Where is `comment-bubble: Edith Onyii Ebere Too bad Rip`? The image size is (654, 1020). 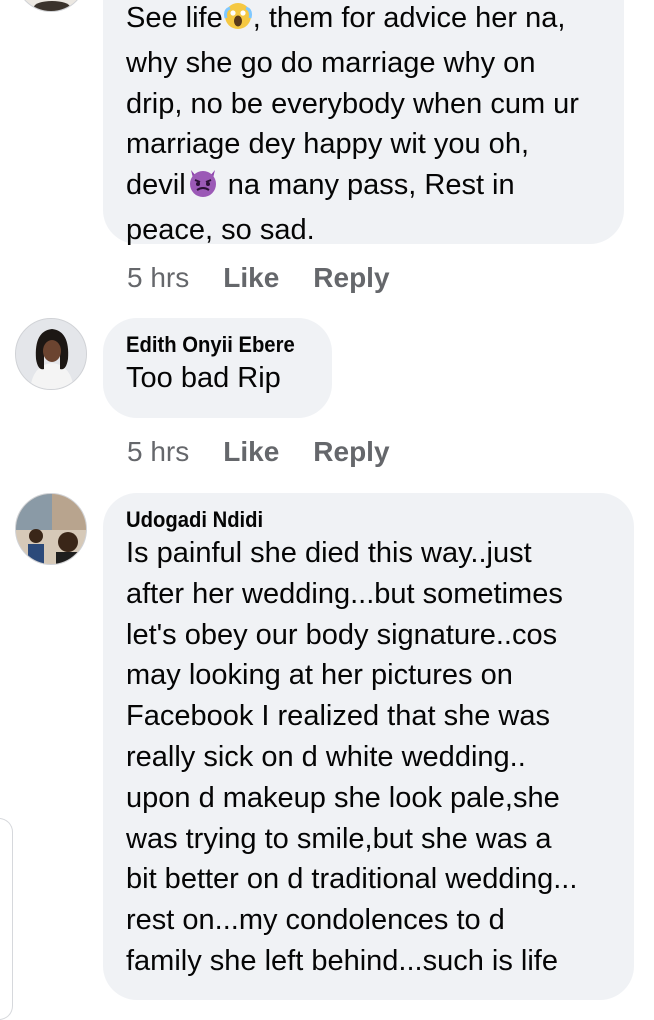 comment-bubble: Edith Onyii Ebere Too bad Rip is located at coordinates (217, 368).